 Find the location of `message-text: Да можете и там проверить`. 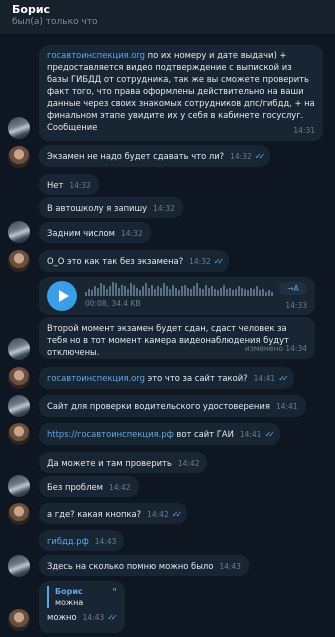

message-text: Да можете и там проверить is located at coordinates (109, 463).